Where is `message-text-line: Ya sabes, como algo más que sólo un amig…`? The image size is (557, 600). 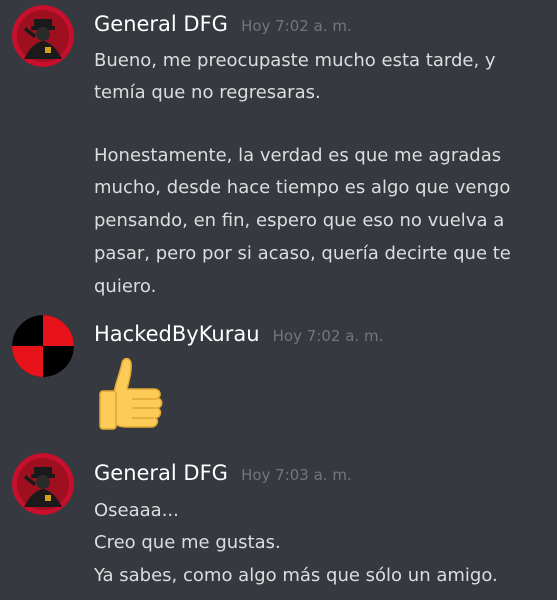
message-text-line: Ya sabes, como algo más que sólo un amig… is located at coordinates (296, 575).